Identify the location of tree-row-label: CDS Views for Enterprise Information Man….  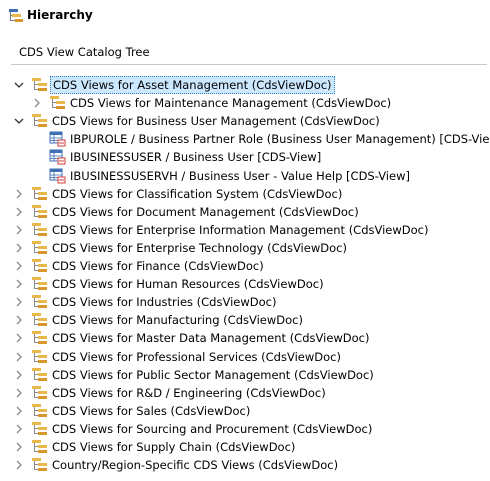
(240, 230).